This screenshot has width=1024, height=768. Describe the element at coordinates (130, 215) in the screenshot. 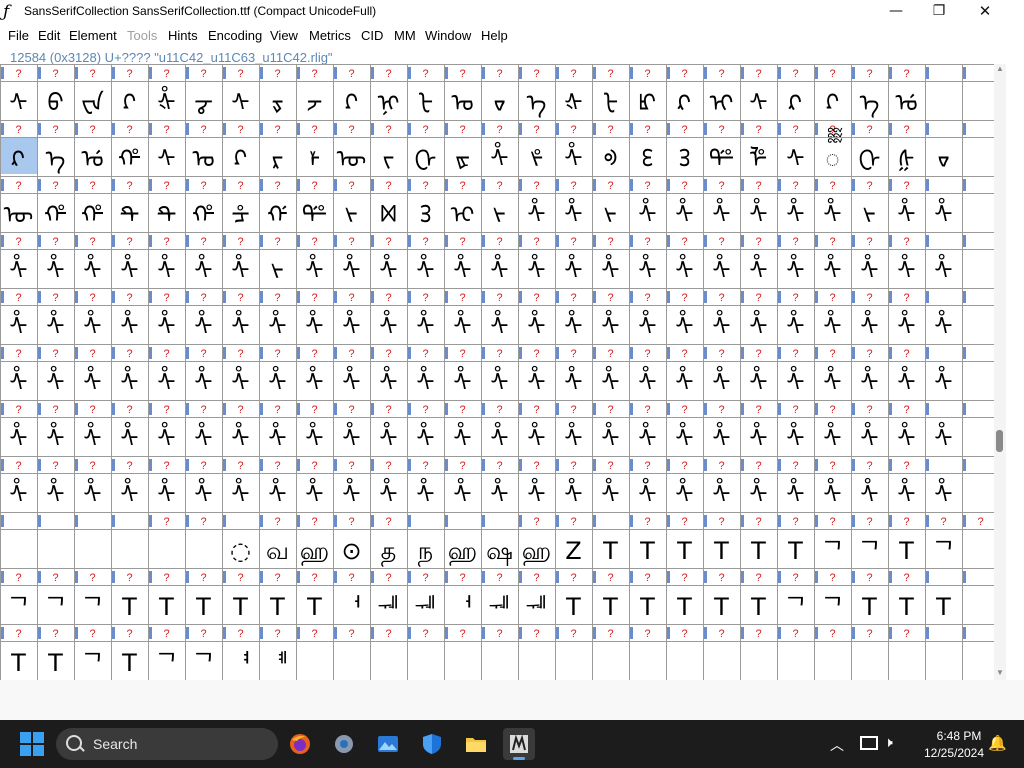

I see `glyph-cell: ᡨ` at that location.